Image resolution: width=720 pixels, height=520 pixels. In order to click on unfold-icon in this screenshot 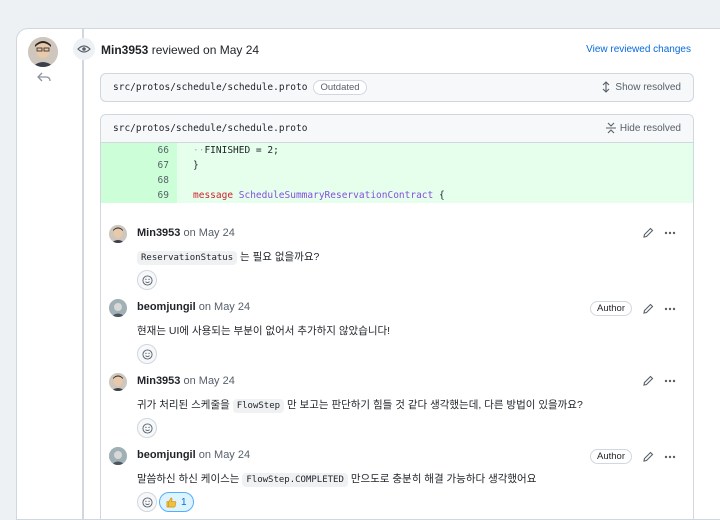, I will do `click(606, 87)`.